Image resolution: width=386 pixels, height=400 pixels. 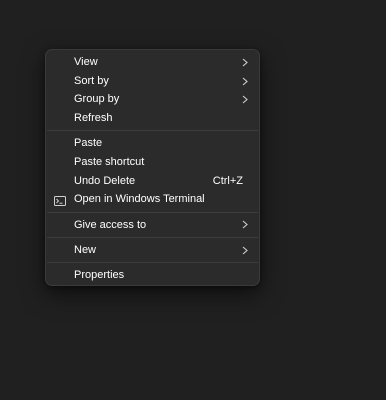 What do you see at coordinates (152, 275) in the screenshot?
I see `menu-item-properties: Properties` at bounding box center [152, 275].